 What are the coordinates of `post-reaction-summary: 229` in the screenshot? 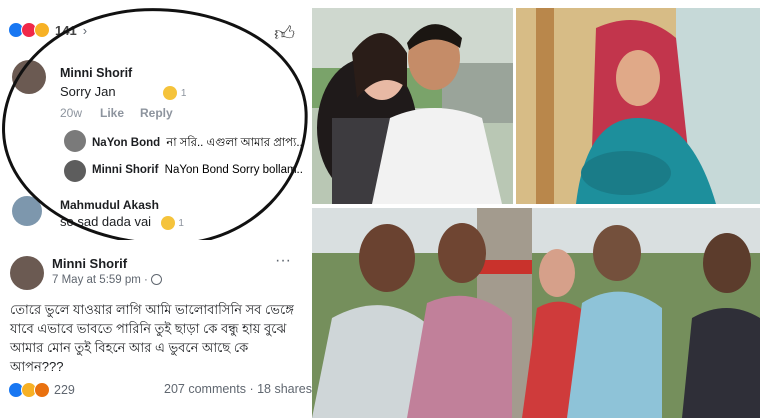 It's located at (41, 390).